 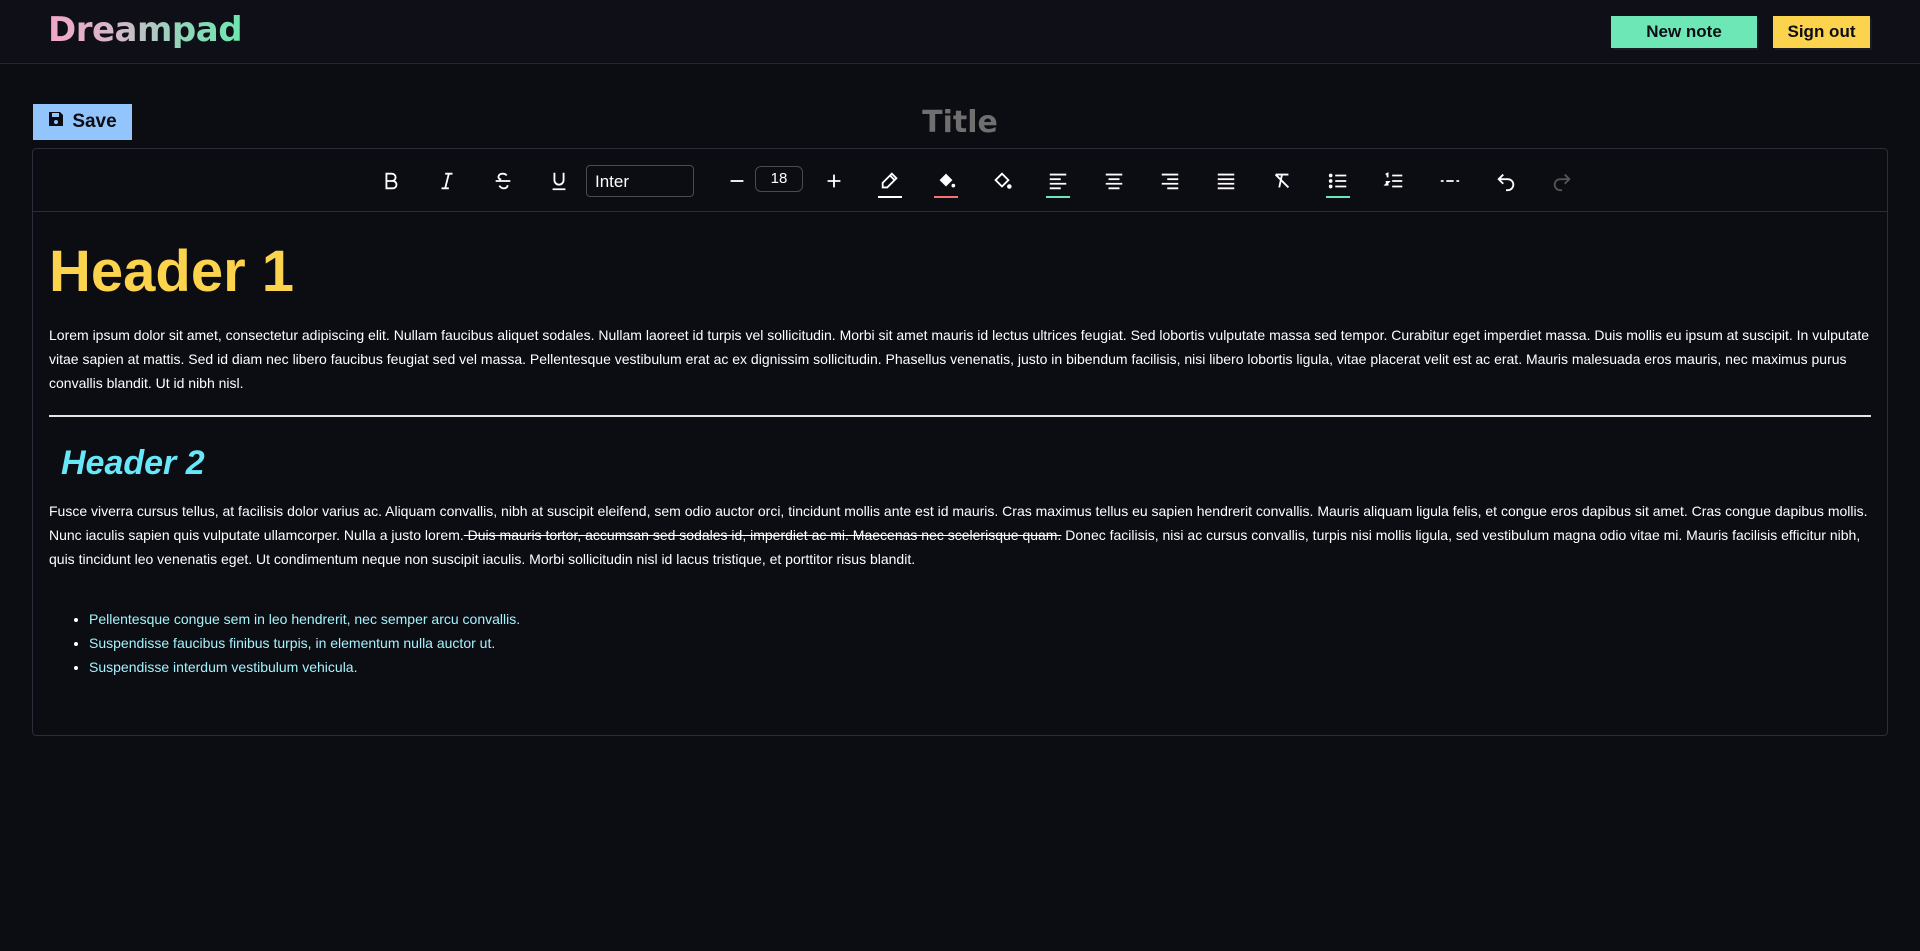 I want to click on minus-icon, so click(x=737, y=181).